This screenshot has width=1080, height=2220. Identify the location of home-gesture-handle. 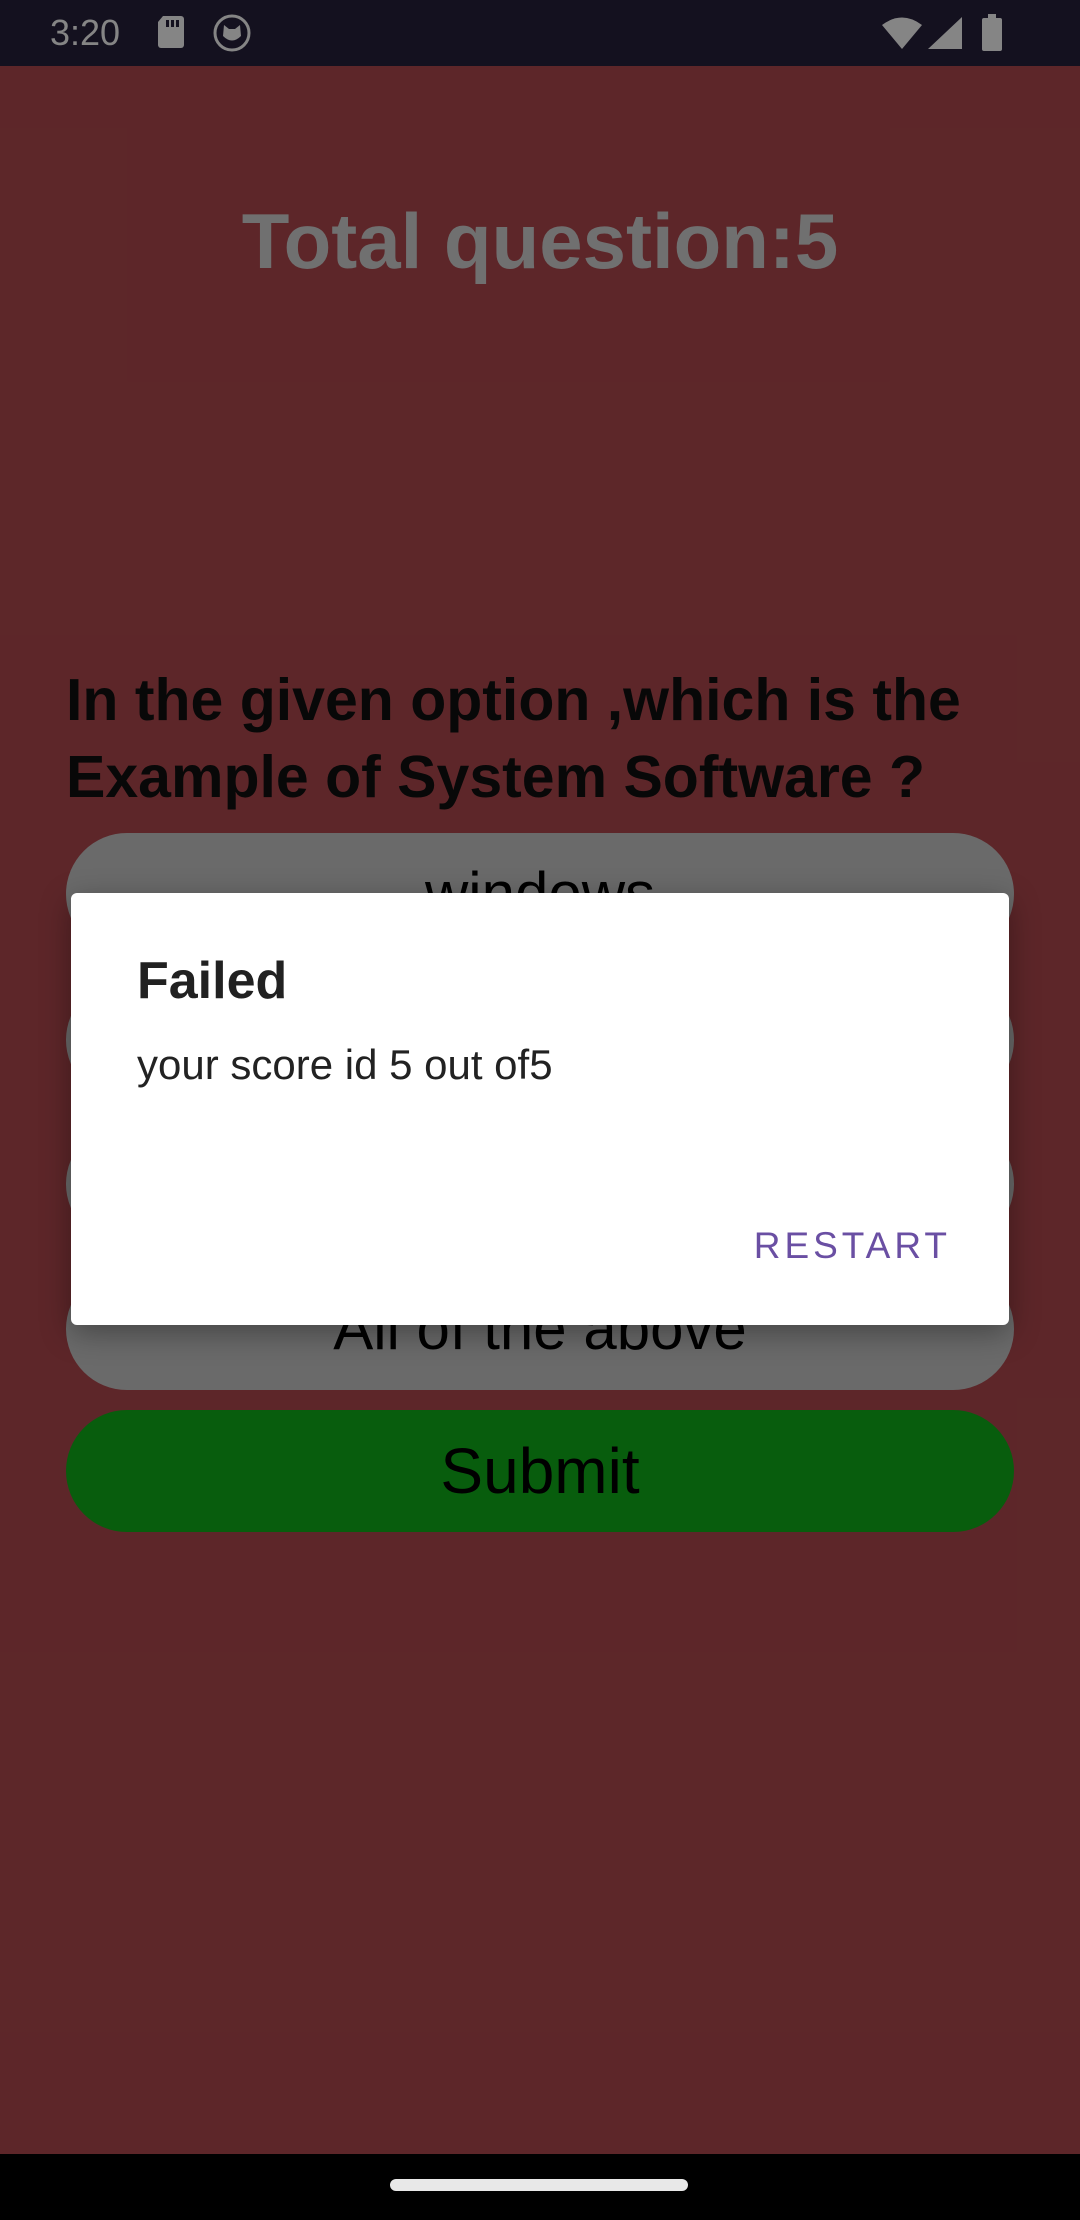
(539, 2185).